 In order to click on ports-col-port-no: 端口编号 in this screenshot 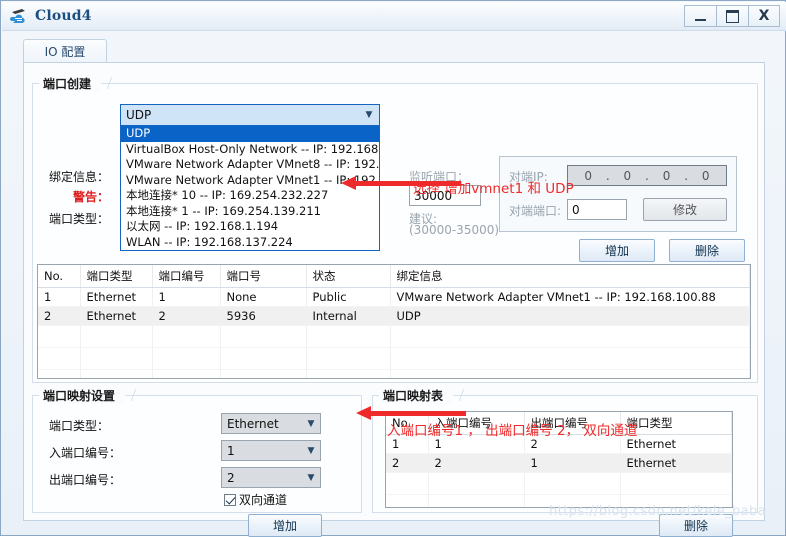, I will do `click(186, 276)`.